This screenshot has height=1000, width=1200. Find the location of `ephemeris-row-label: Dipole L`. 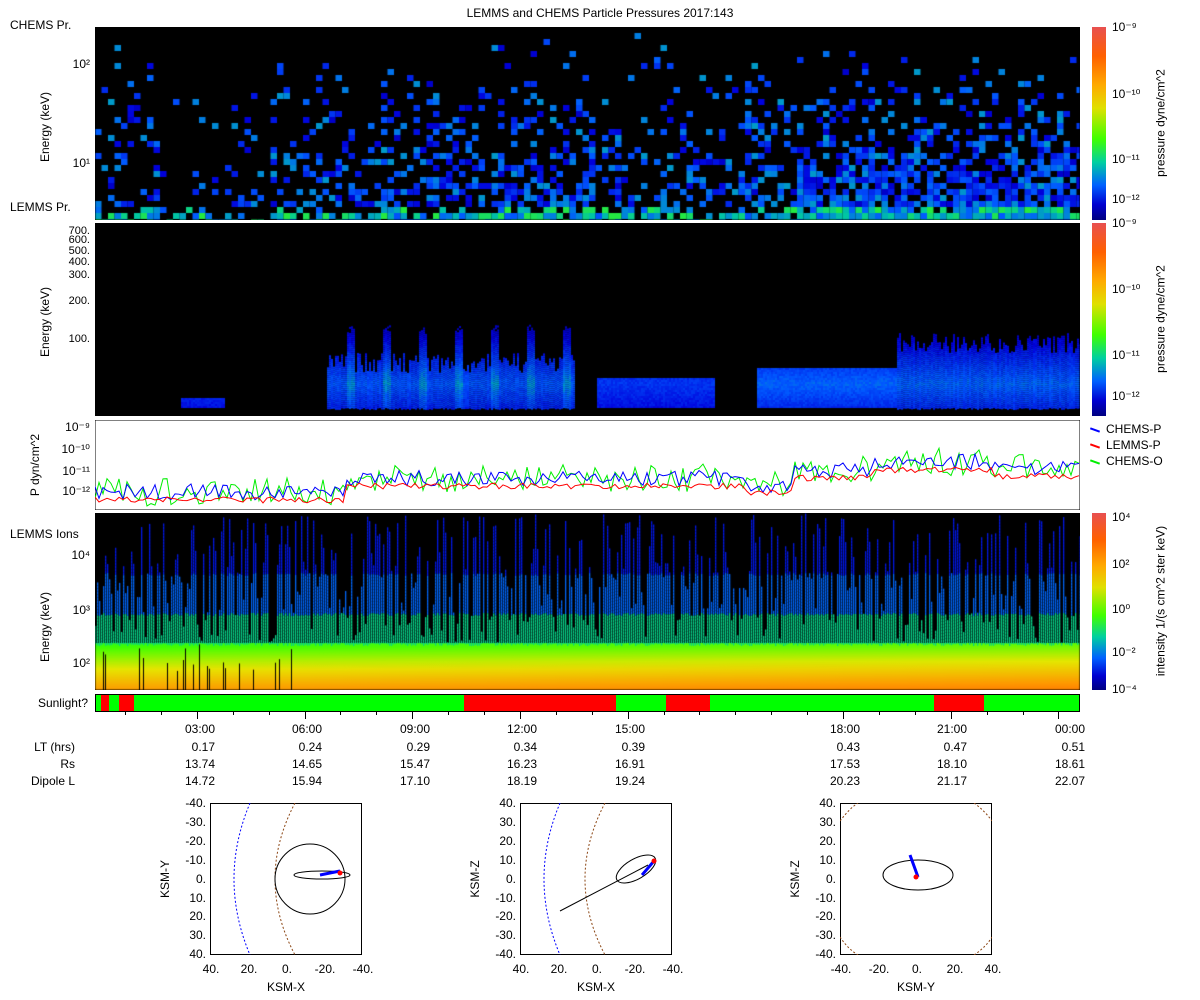

ephemeris-row-label: Dipole L is located at coordinates (52, 781).